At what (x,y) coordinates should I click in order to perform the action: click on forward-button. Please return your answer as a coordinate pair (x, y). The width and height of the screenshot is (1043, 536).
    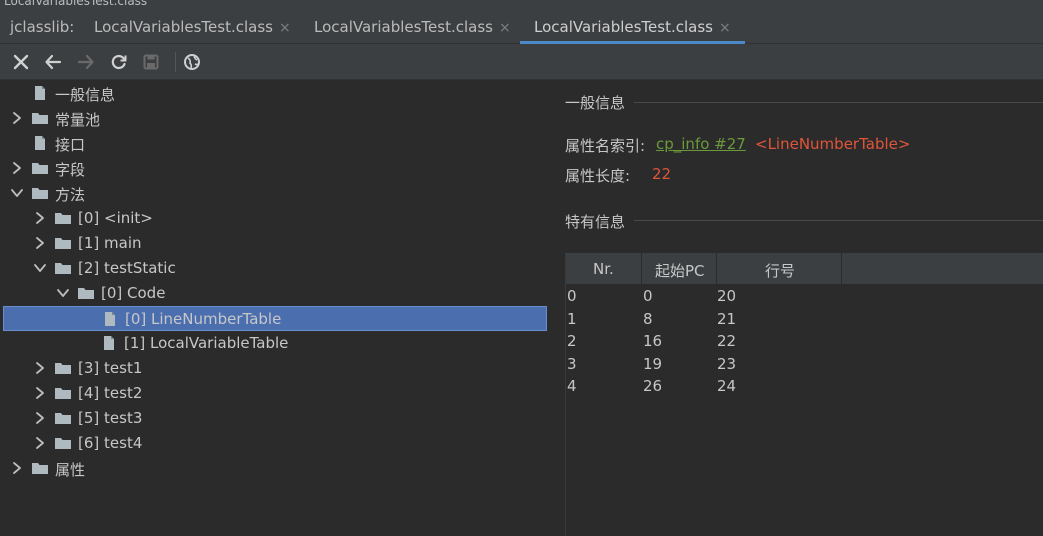
    Looking at the image, I should click on (86, 62).